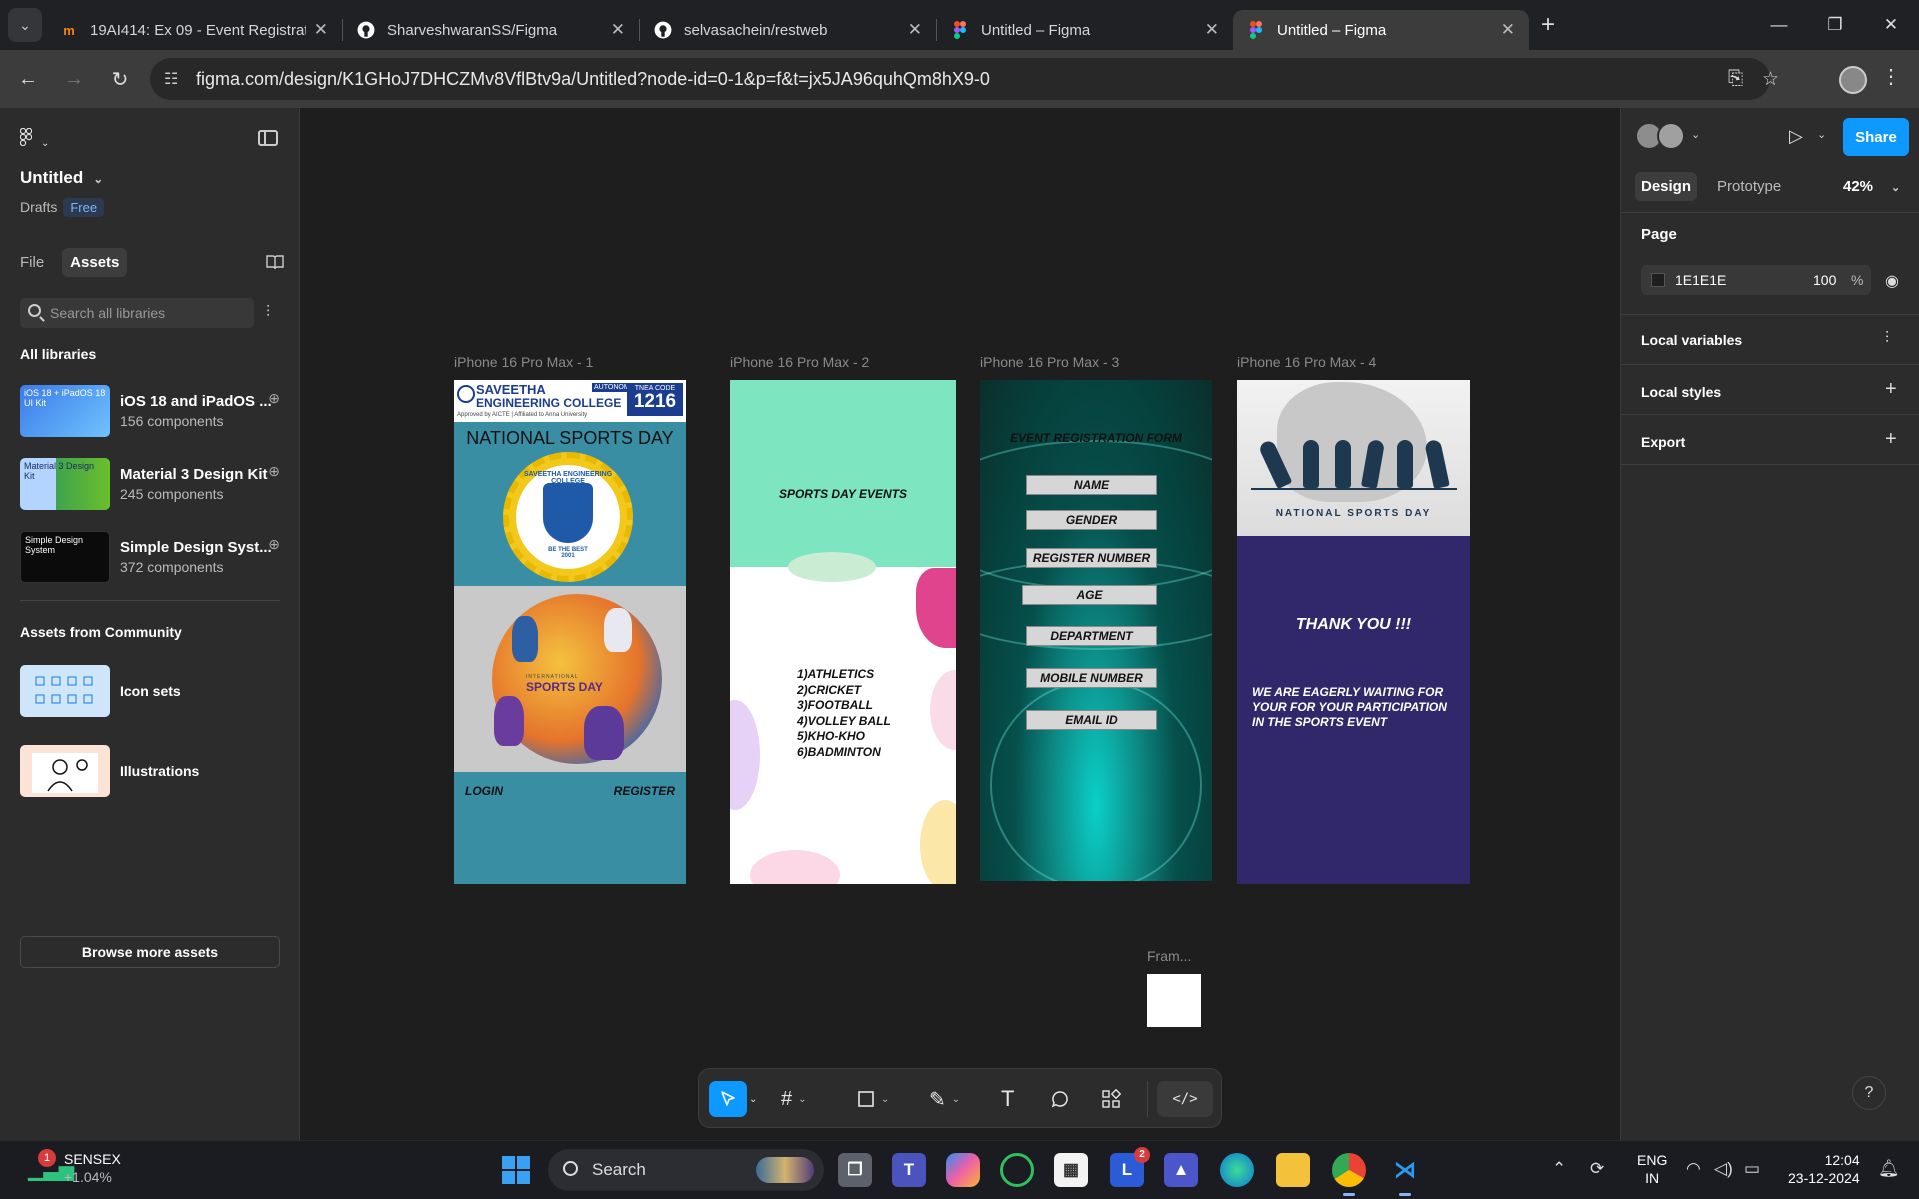 The height and width of the screenshot is (1199, 1919). I want to click on task-view-icon: ❐, so click(855, 1170).